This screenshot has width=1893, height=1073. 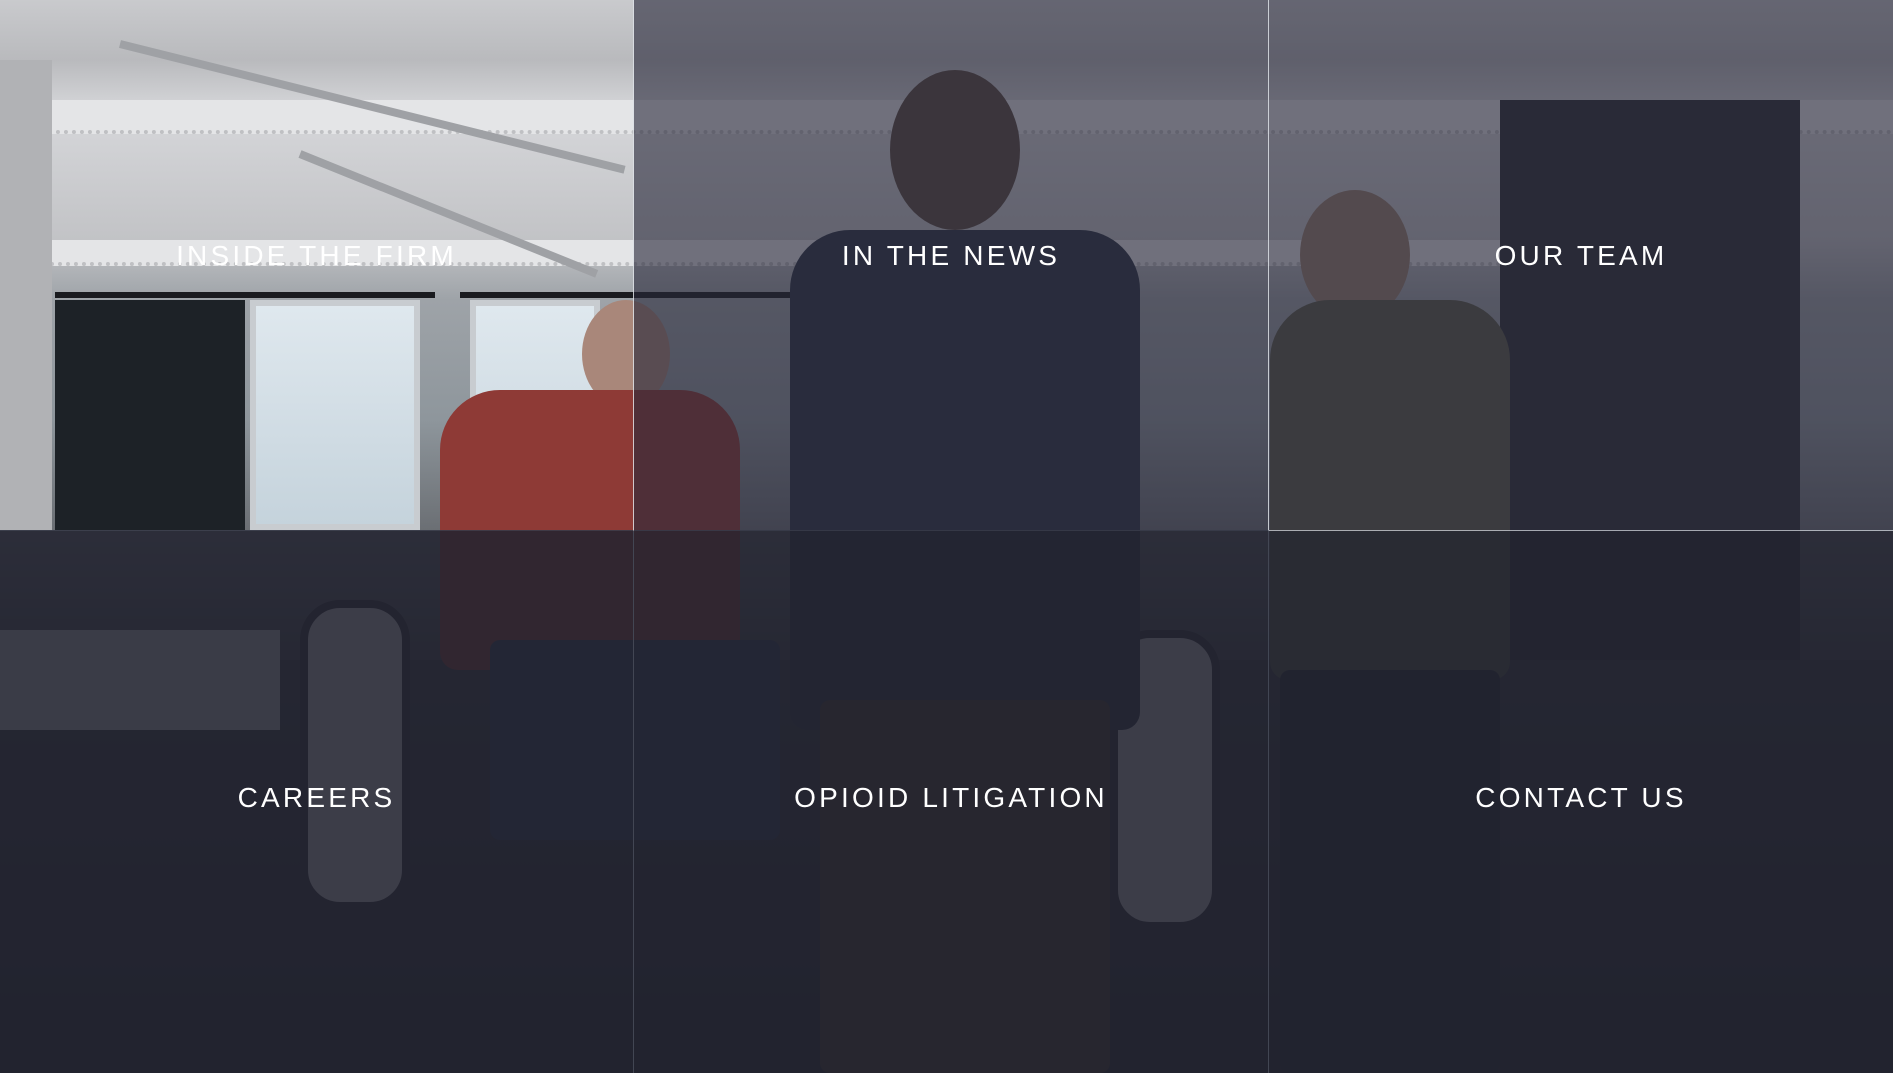 I want to click on tile-label: OPIOID LITIGATION, so click(x=951, y=797).